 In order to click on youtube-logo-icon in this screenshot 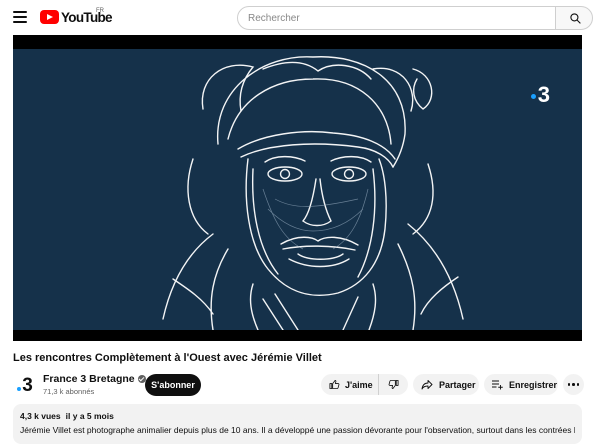, I will do `click(49, 17)`.